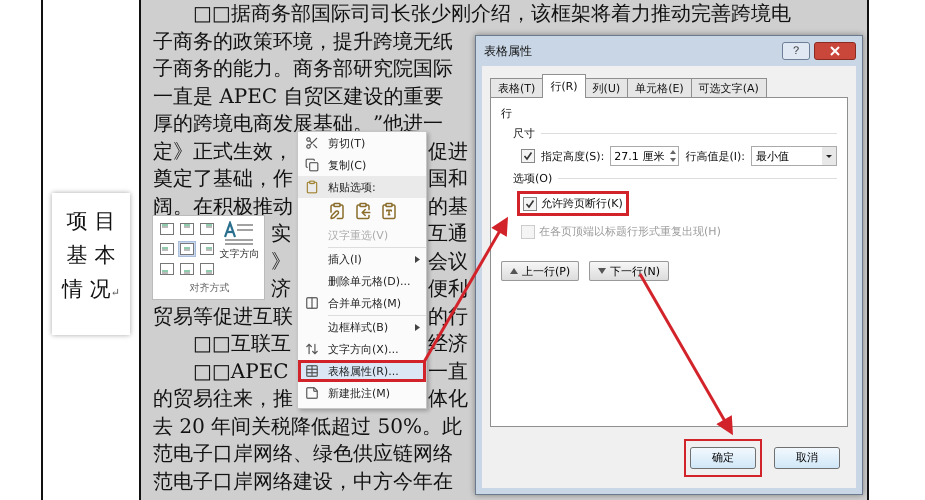 The width and height of the screenshot is (925, 500). Describe the element at coordinates (514, 271) in the screenshot. I see `up-triangle-icon` at that location.